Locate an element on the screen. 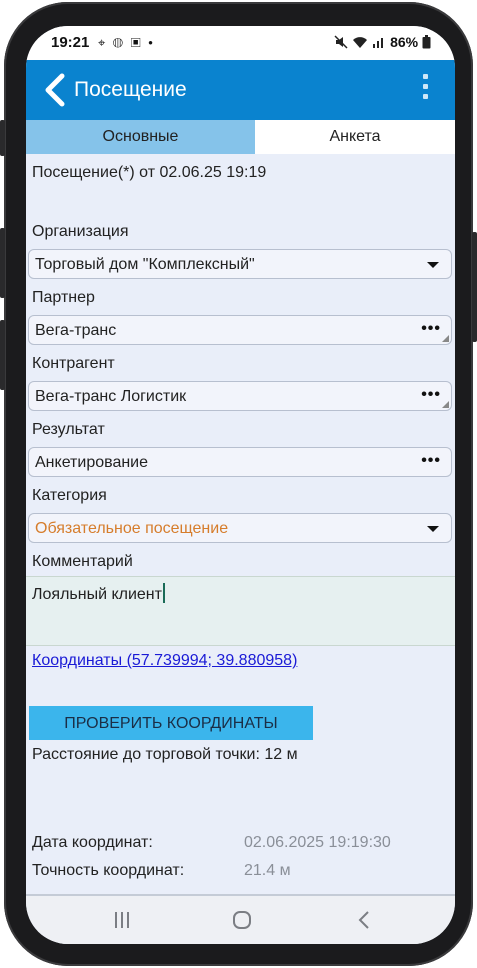 This screenshot has height=968, width=477. tab-questionnaire: Анкета is located at coordinates (355, 137).